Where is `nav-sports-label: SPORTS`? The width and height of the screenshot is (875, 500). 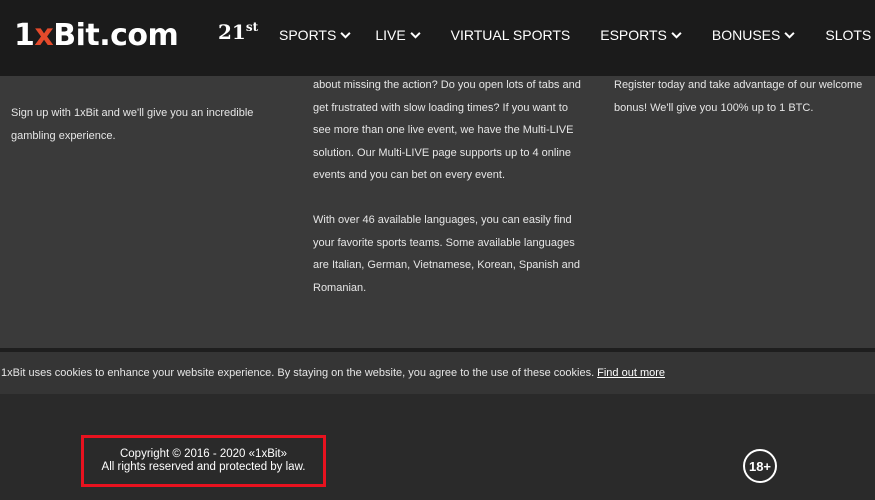 nav-sports-label: SPORTS is located at coordinates (308, 35).